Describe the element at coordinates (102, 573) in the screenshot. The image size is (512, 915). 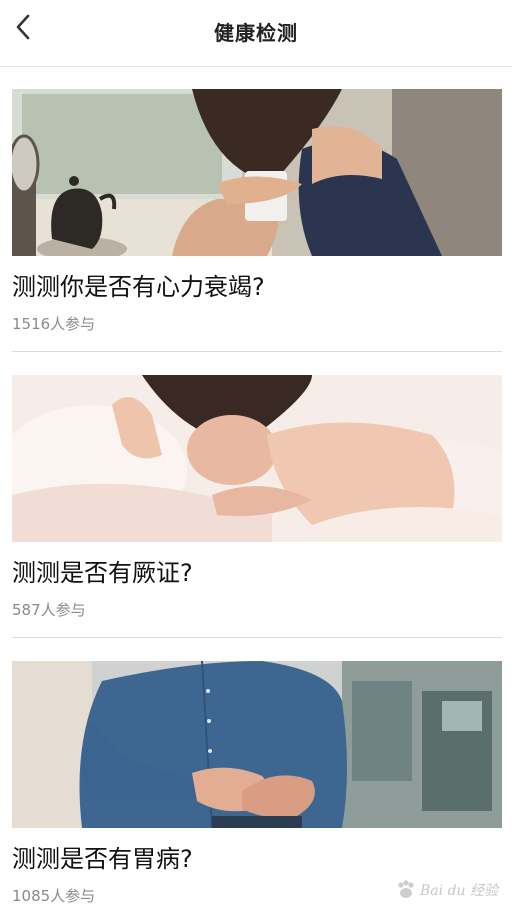
I see `test-title: 测测是否有厥证?` at that location.